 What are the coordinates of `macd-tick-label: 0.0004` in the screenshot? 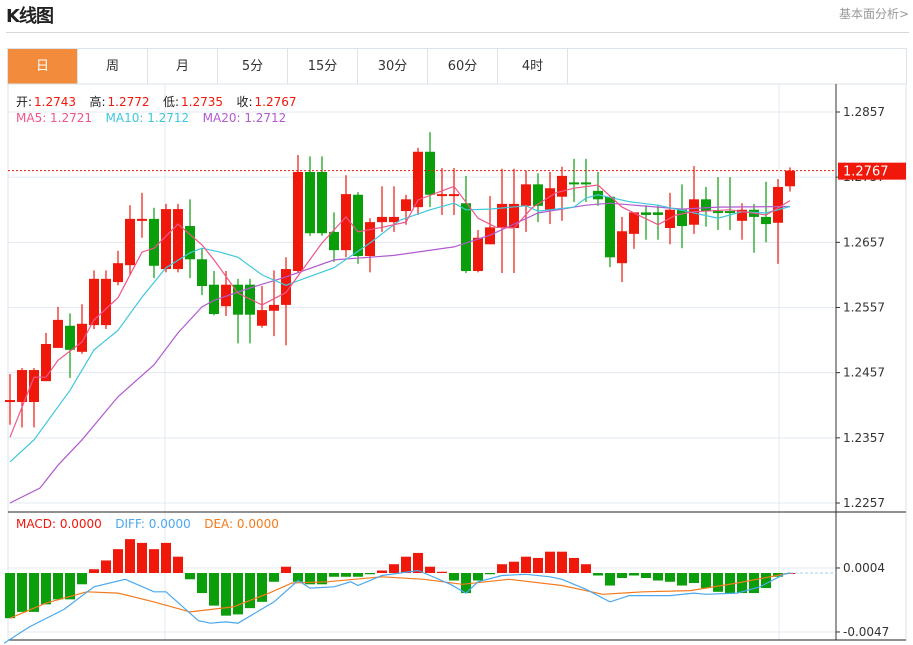 It's located at (864, 568).